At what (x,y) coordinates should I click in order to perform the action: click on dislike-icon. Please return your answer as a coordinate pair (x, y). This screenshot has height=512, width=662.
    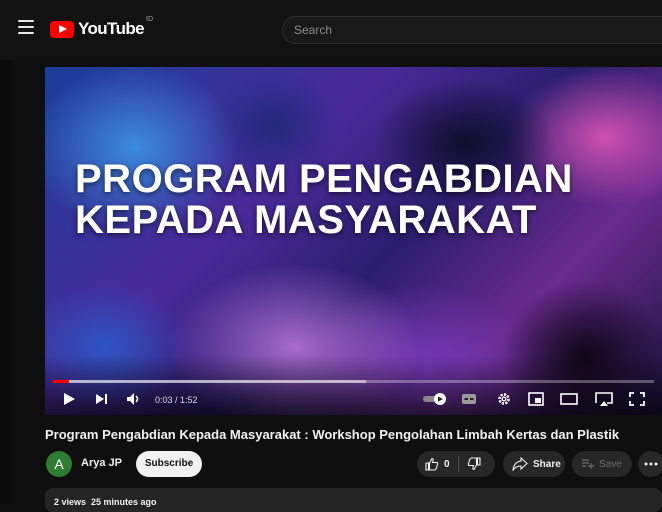
    Looking at the image, I should click on (474, 464).